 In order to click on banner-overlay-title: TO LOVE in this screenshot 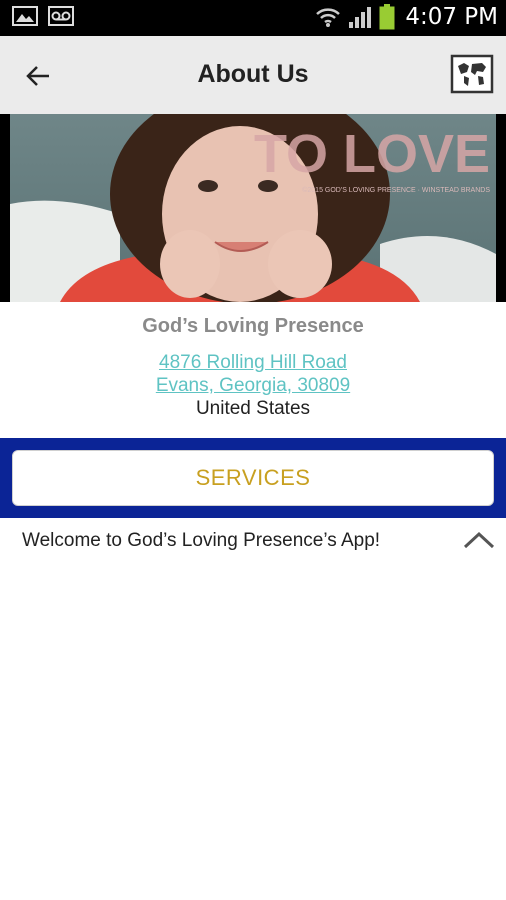, I will do `click(372, 154)`.